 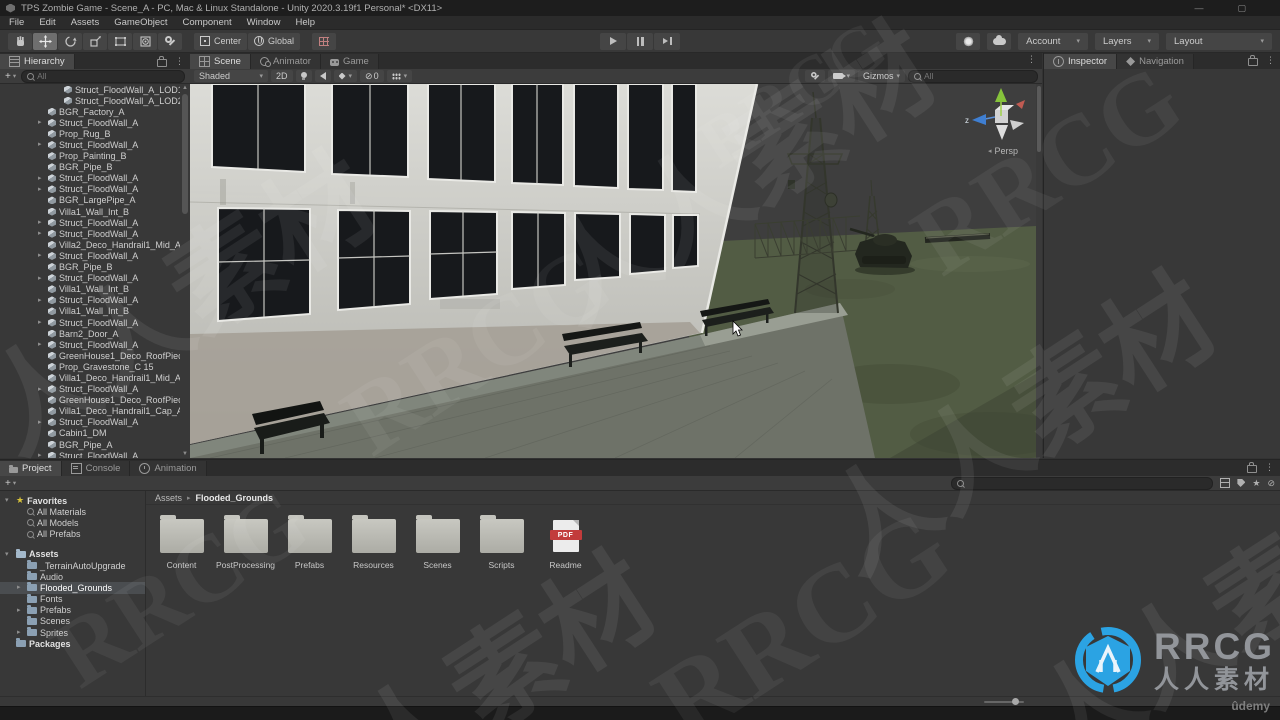 I want to click on unity-services-button, so click(x=968, y=41).